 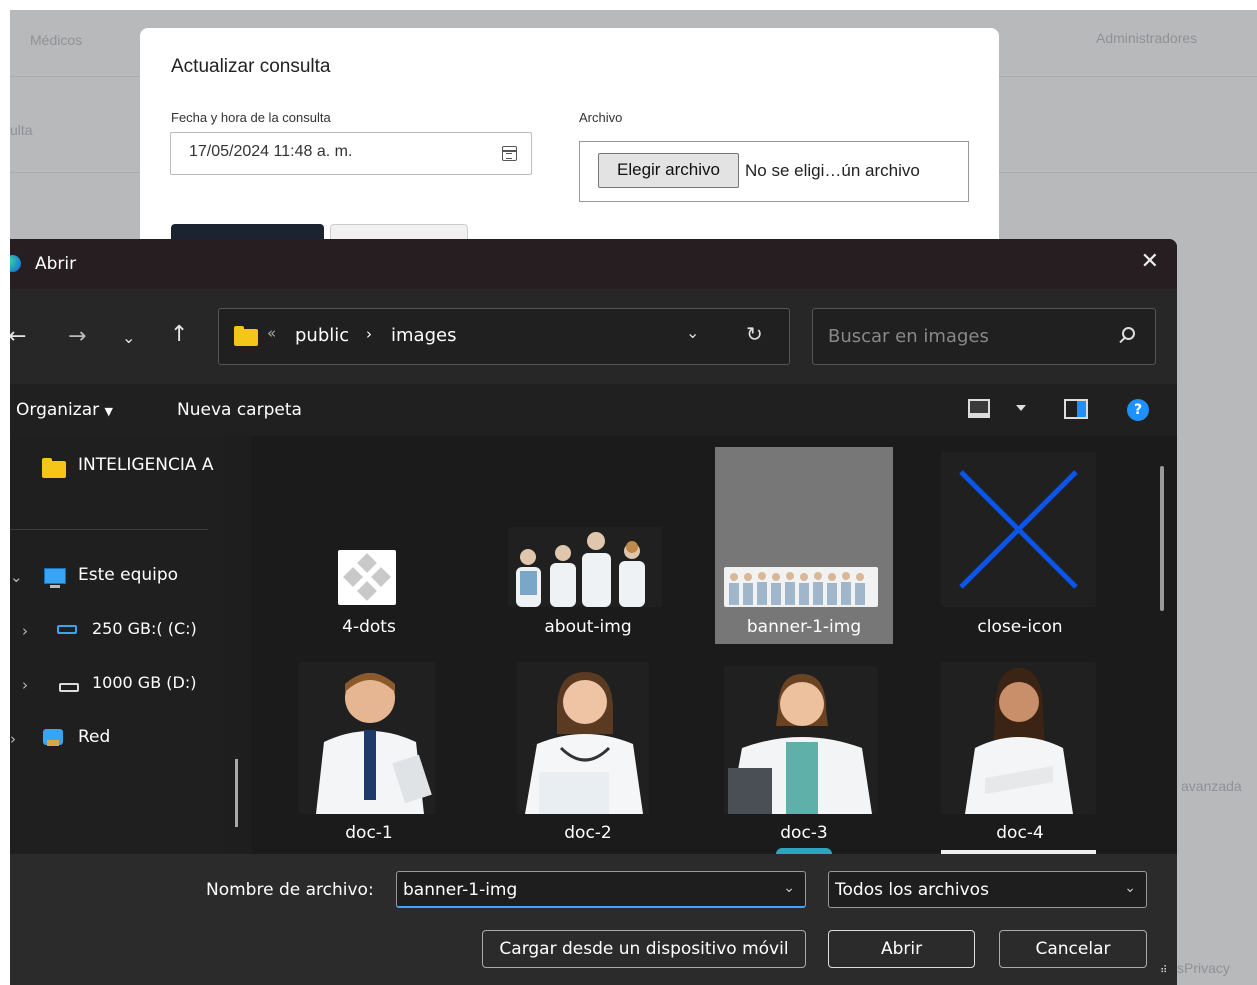 I want to click on navigation-scrollbar, so click(x=236, y=793).